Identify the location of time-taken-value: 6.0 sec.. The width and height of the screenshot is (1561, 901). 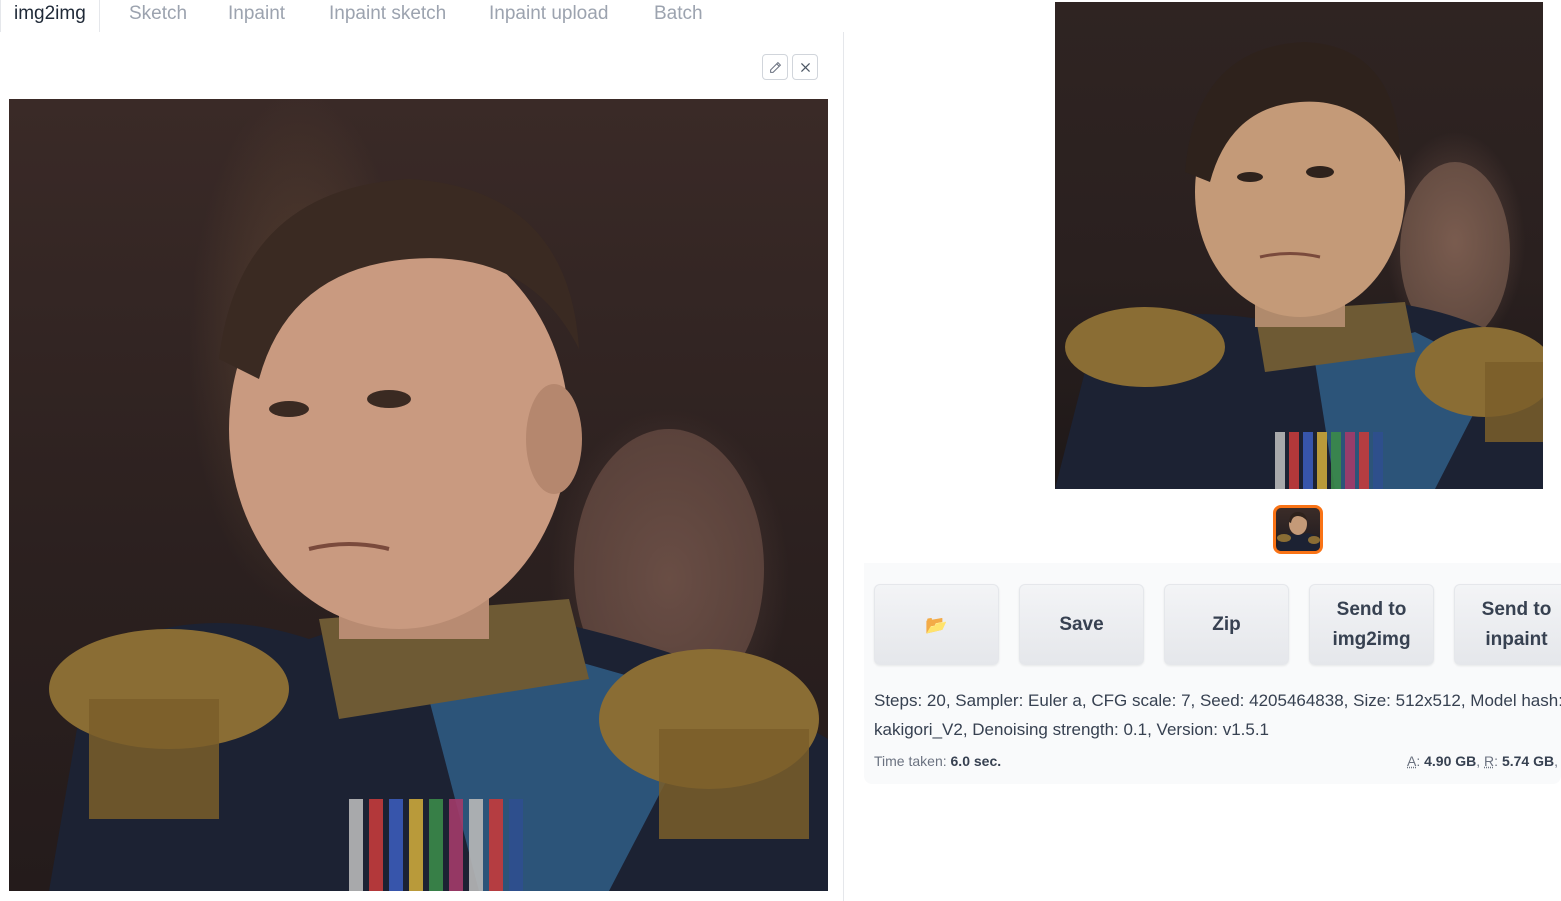
(976, 761).